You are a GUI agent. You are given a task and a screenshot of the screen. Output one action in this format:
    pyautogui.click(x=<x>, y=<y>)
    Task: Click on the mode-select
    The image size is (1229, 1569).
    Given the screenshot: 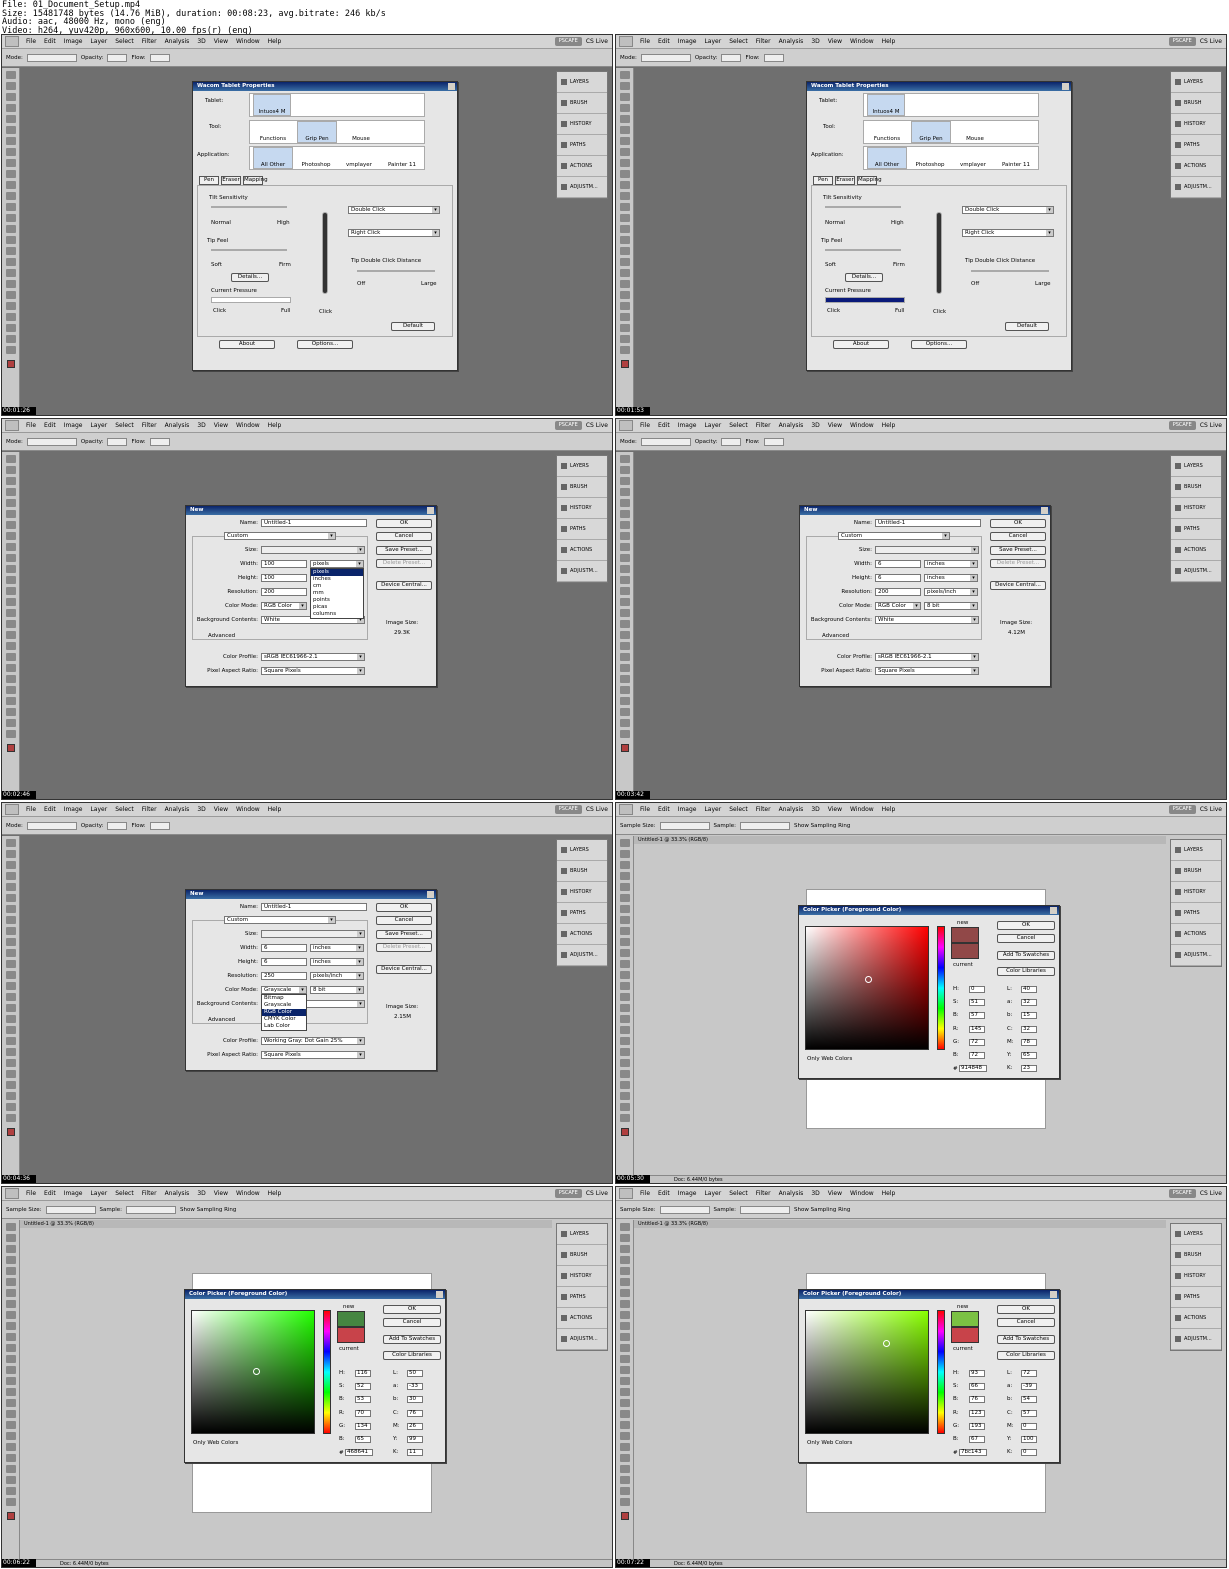 What is the action you would take?
    pyautogui.click(x=51, y=57)
    